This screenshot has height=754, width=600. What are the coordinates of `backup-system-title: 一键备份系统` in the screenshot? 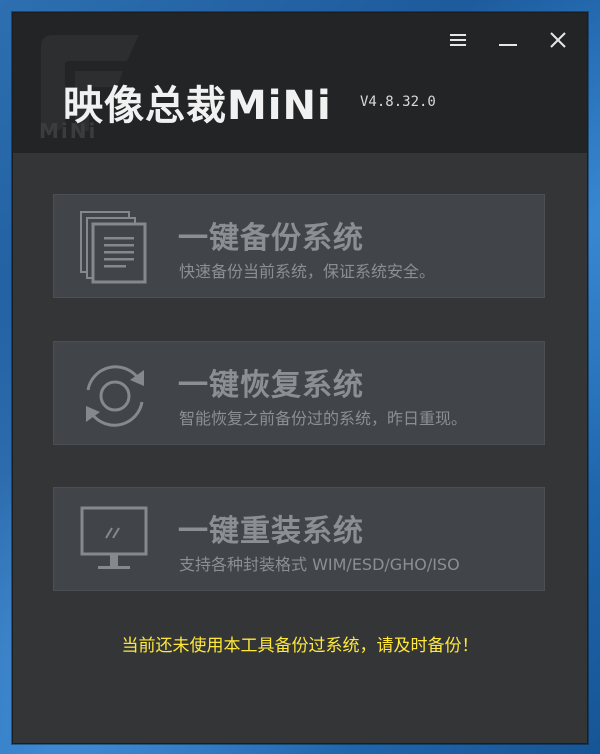 It's located at (271, 238).